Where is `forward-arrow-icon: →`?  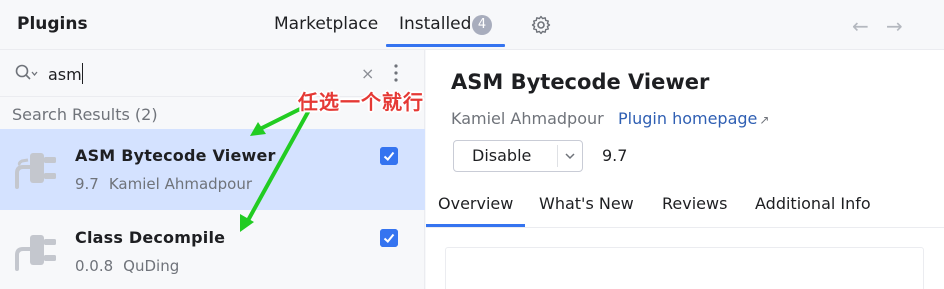 forward-arrow-icon: → is located at coordinates (894, 26).